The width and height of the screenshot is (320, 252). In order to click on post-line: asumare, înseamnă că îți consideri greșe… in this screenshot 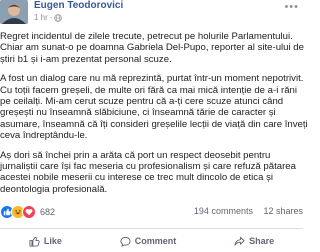, I will do `click(154, 124)`.